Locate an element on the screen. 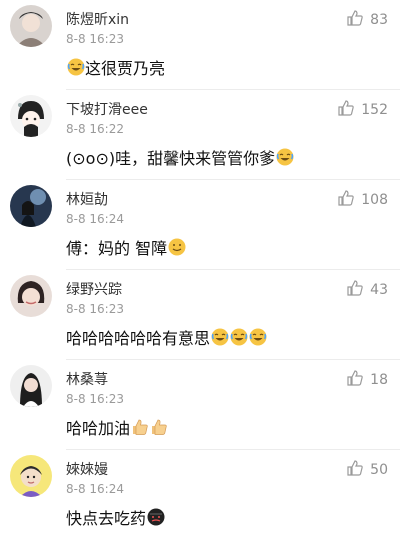  comment-text: 傅：妈的 智障 is located at coordinates (126, 247).